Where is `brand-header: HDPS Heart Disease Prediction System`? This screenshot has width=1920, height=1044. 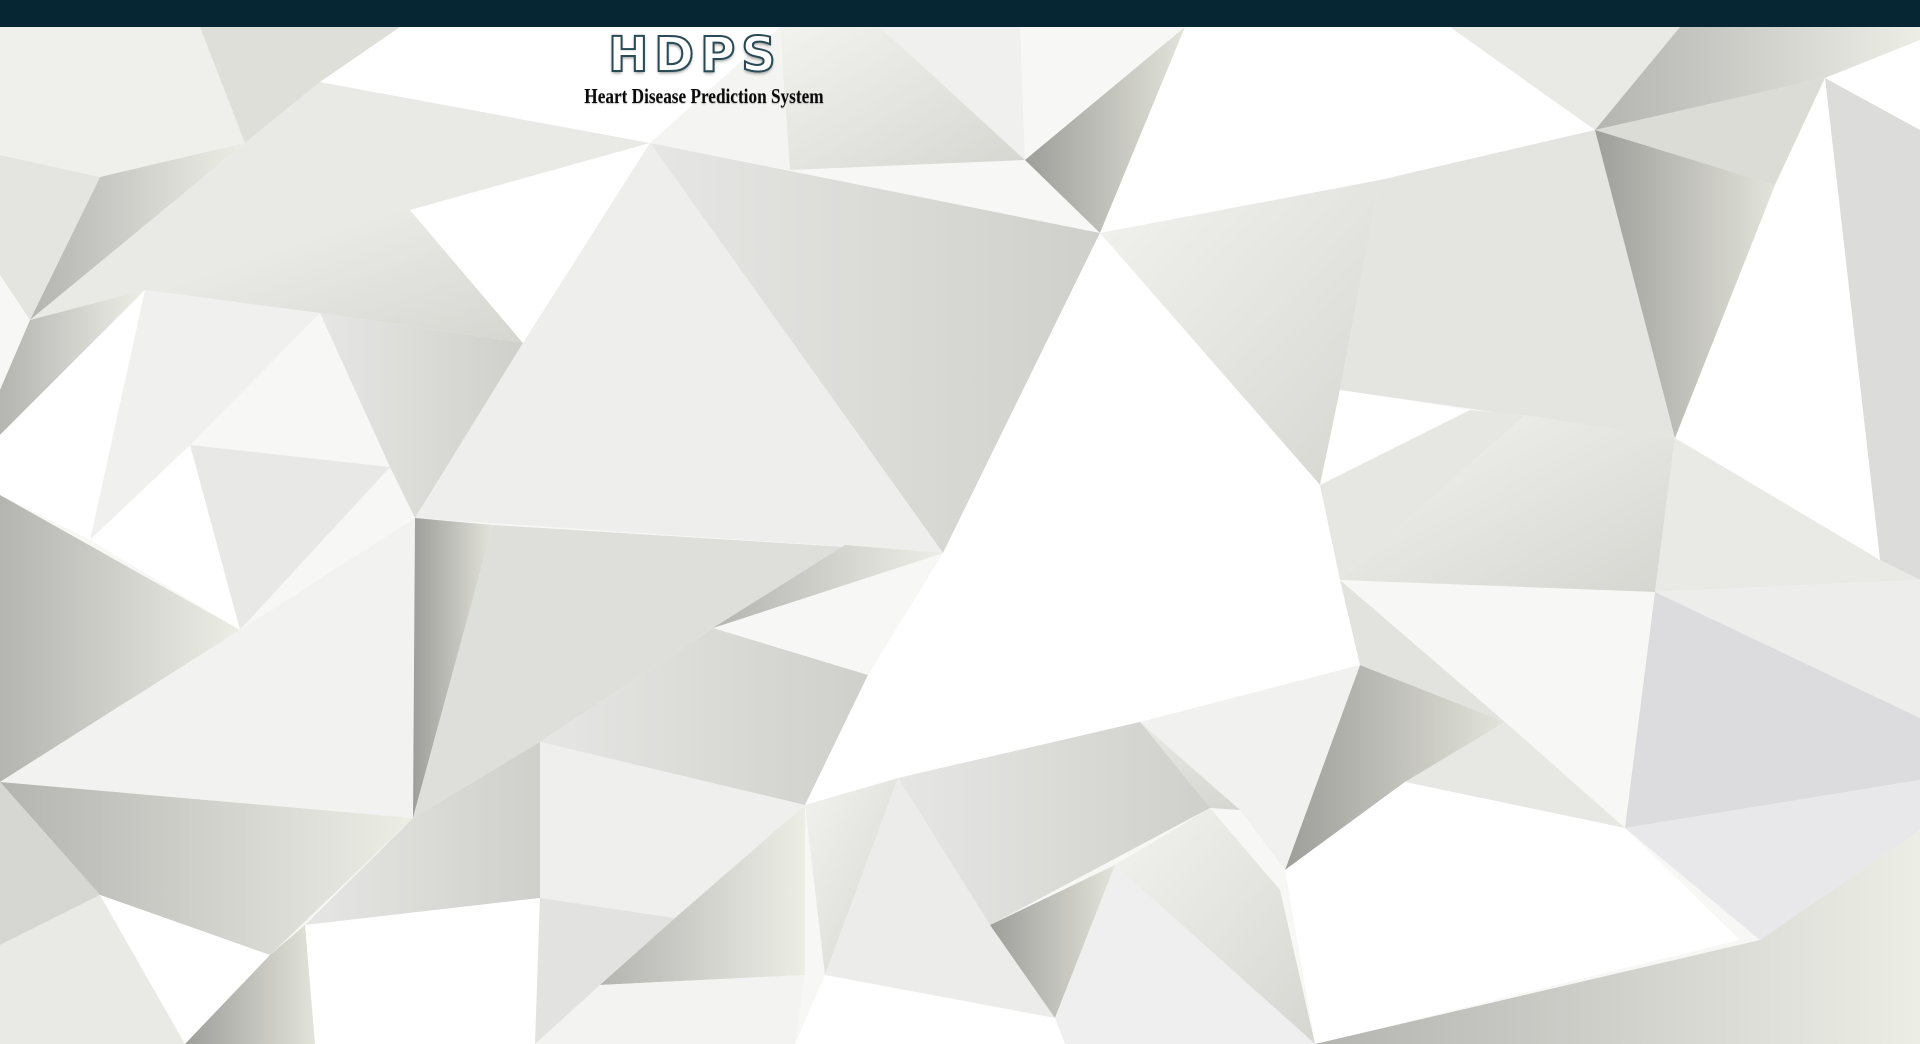 brand-header: HDPS Heart Disease Prediction System is located at coordinates (695, 68).